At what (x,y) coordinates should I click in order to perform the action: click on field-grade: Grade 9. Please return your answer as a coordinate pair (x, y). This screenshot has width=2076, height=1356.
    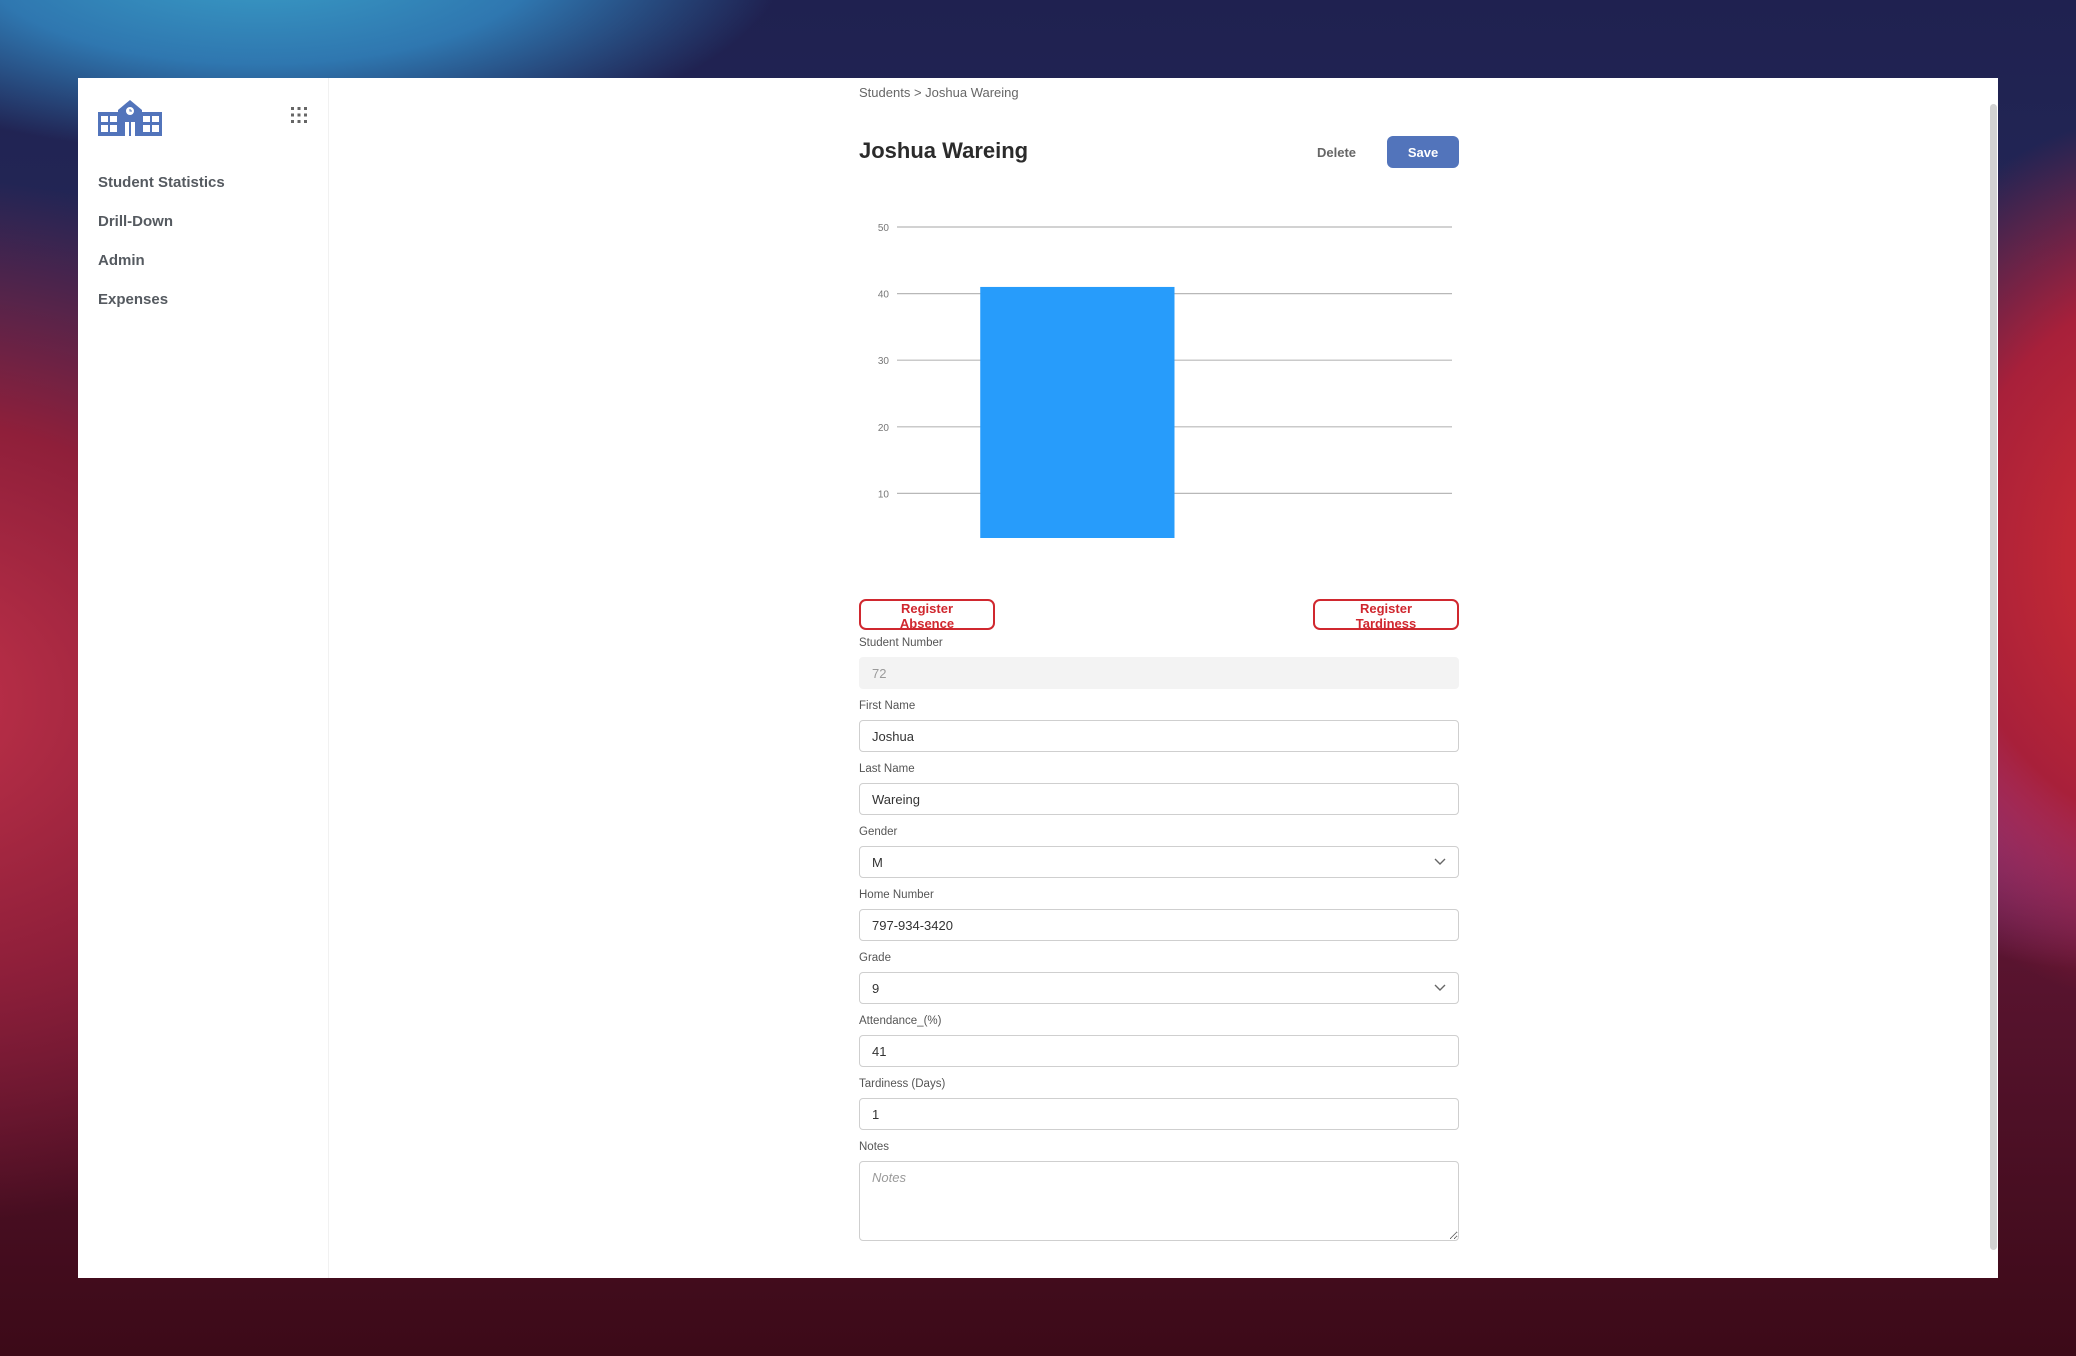
    Looking at the image, I should click on (1159, 977).